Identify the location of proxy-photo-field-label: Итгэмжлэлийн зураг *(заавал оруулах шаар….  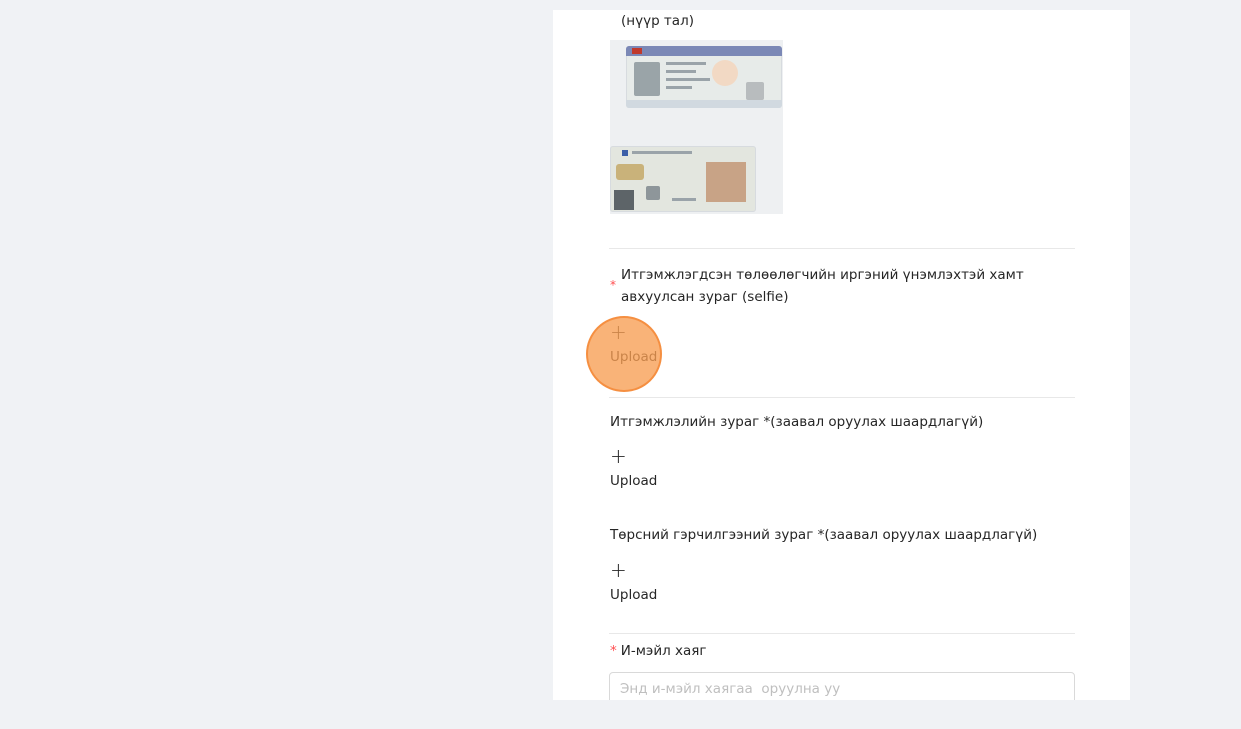
(797, 422).